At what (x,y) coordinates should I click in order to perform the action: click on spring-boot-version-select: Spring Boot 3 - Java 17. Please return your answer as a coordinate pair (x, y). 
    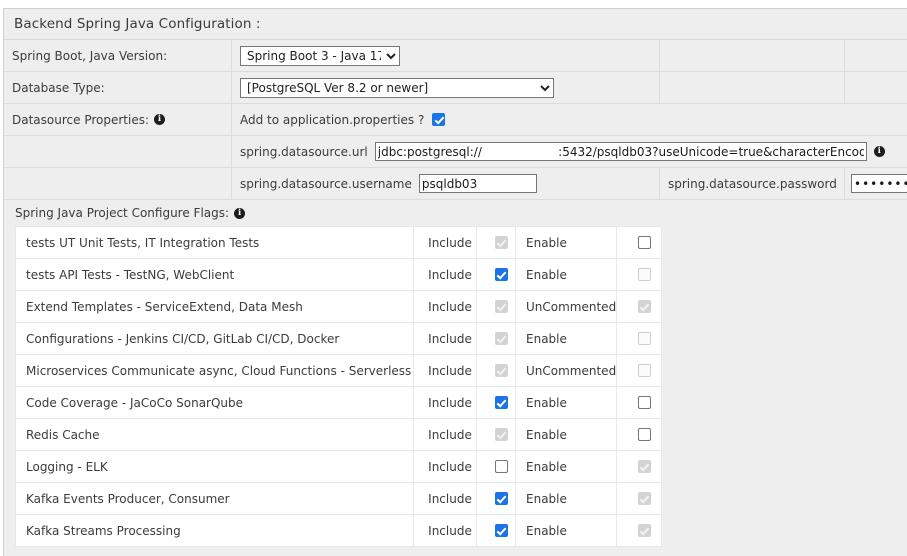
    Looking at the image, I should click on (320, 55).